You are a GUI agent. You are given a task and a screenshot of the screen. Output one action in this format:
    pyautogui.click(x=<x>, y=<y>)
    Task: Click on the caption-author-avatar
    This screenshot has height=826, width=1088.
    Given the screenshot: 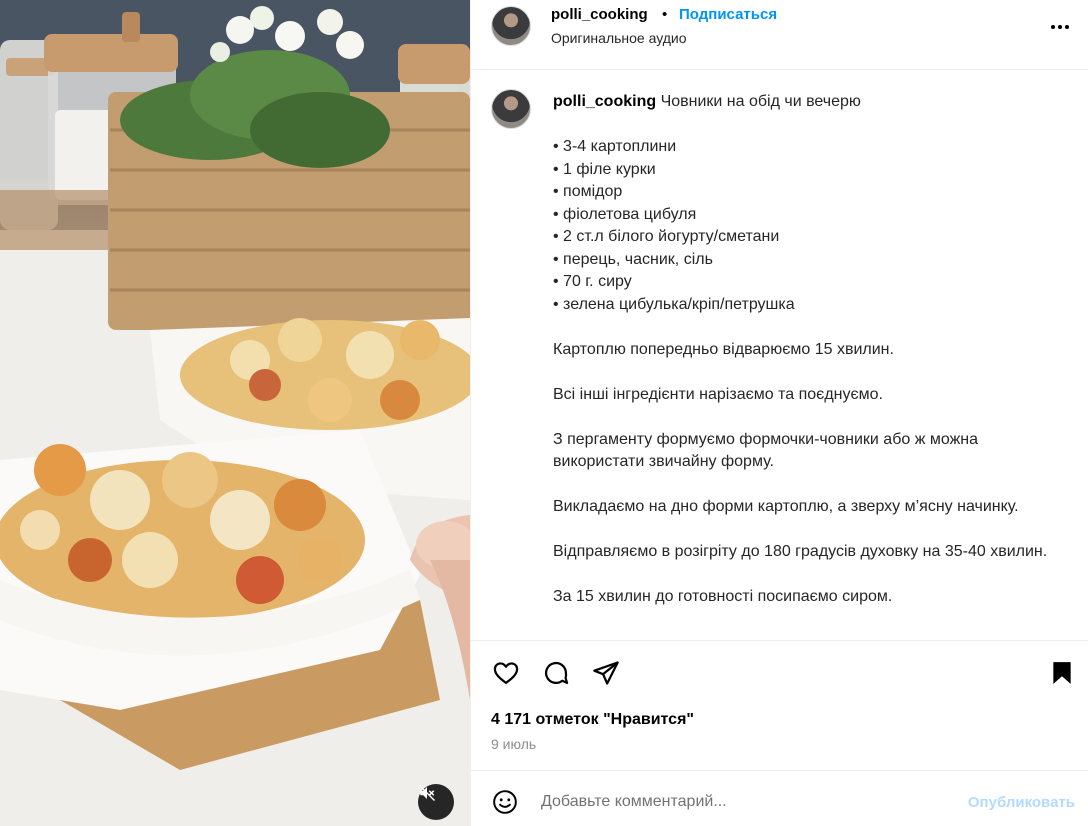 What is the action you would take?
    pyautogui.click(x=511, y=109)
    